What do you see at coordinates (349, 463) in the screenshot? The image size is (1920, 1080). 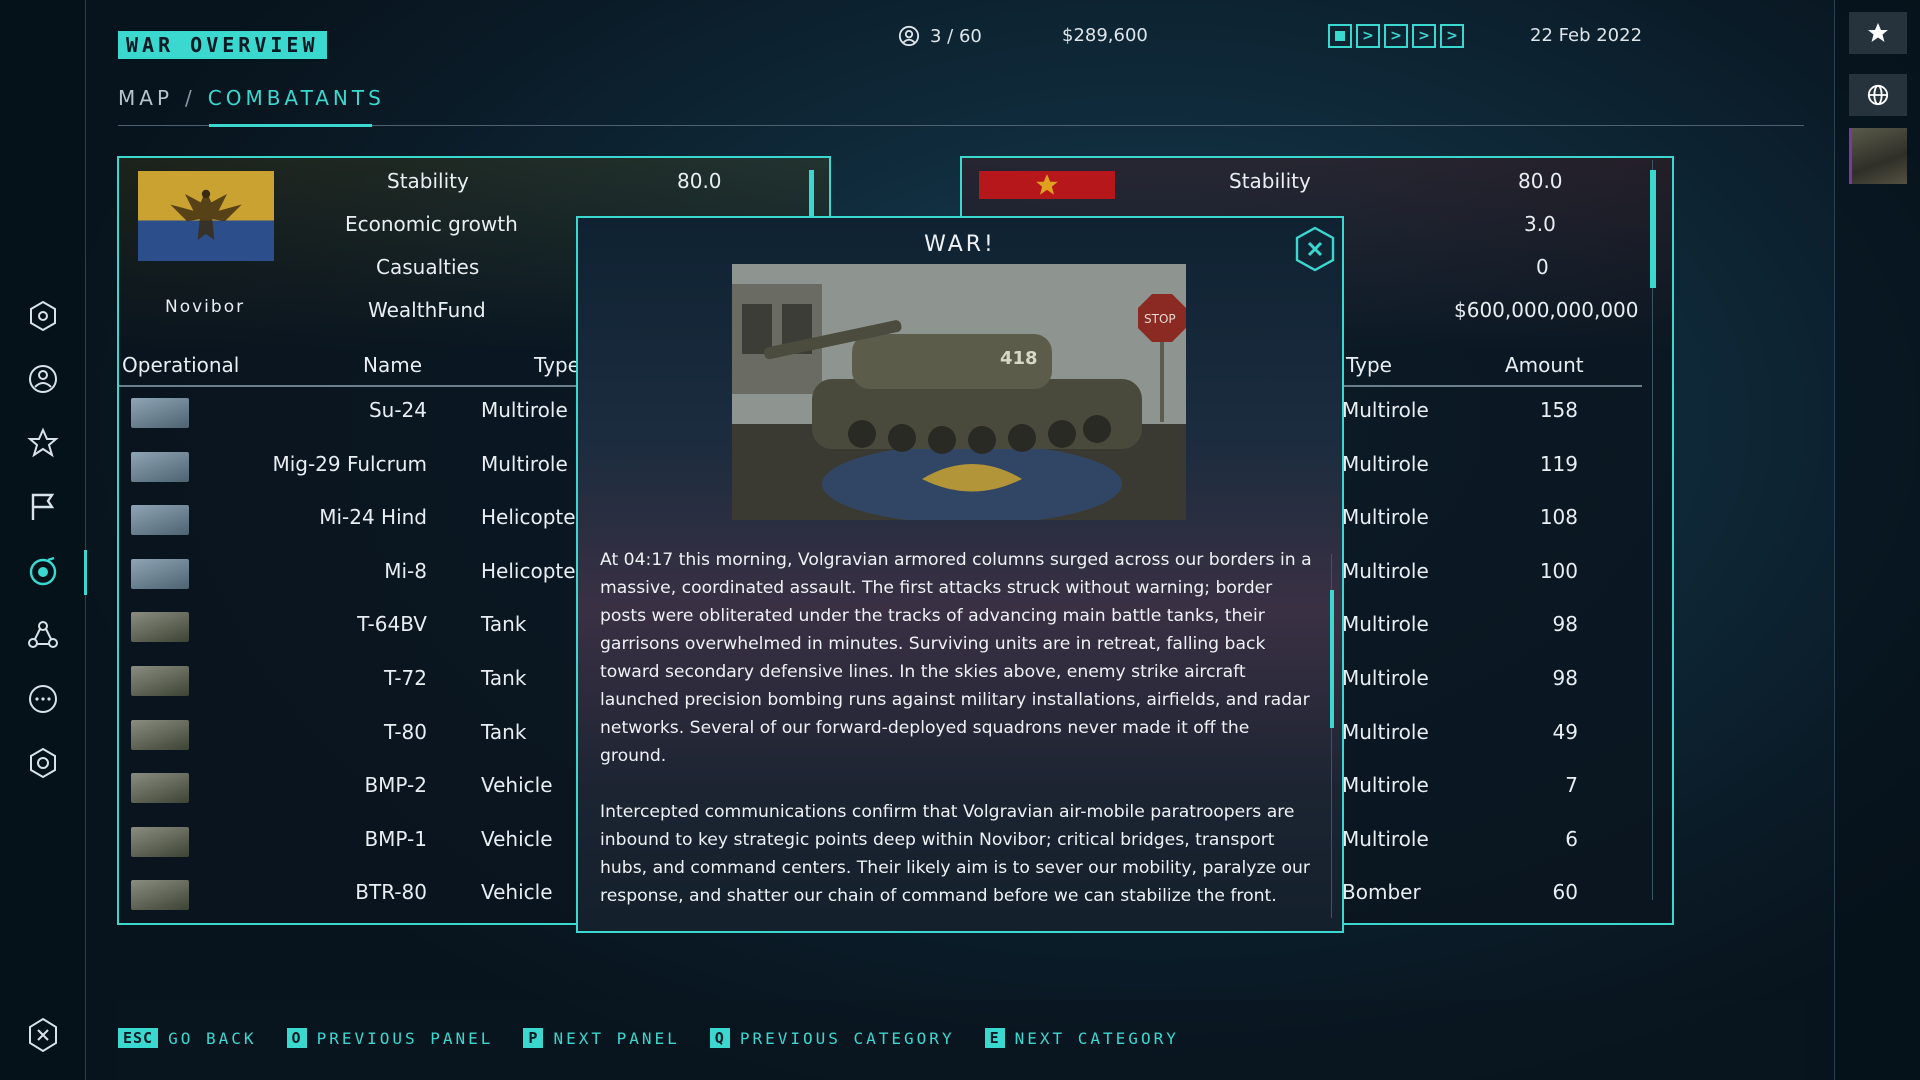 I see `unit-name: Mig-29 Fulcrum` at bounding box center [349, 463].